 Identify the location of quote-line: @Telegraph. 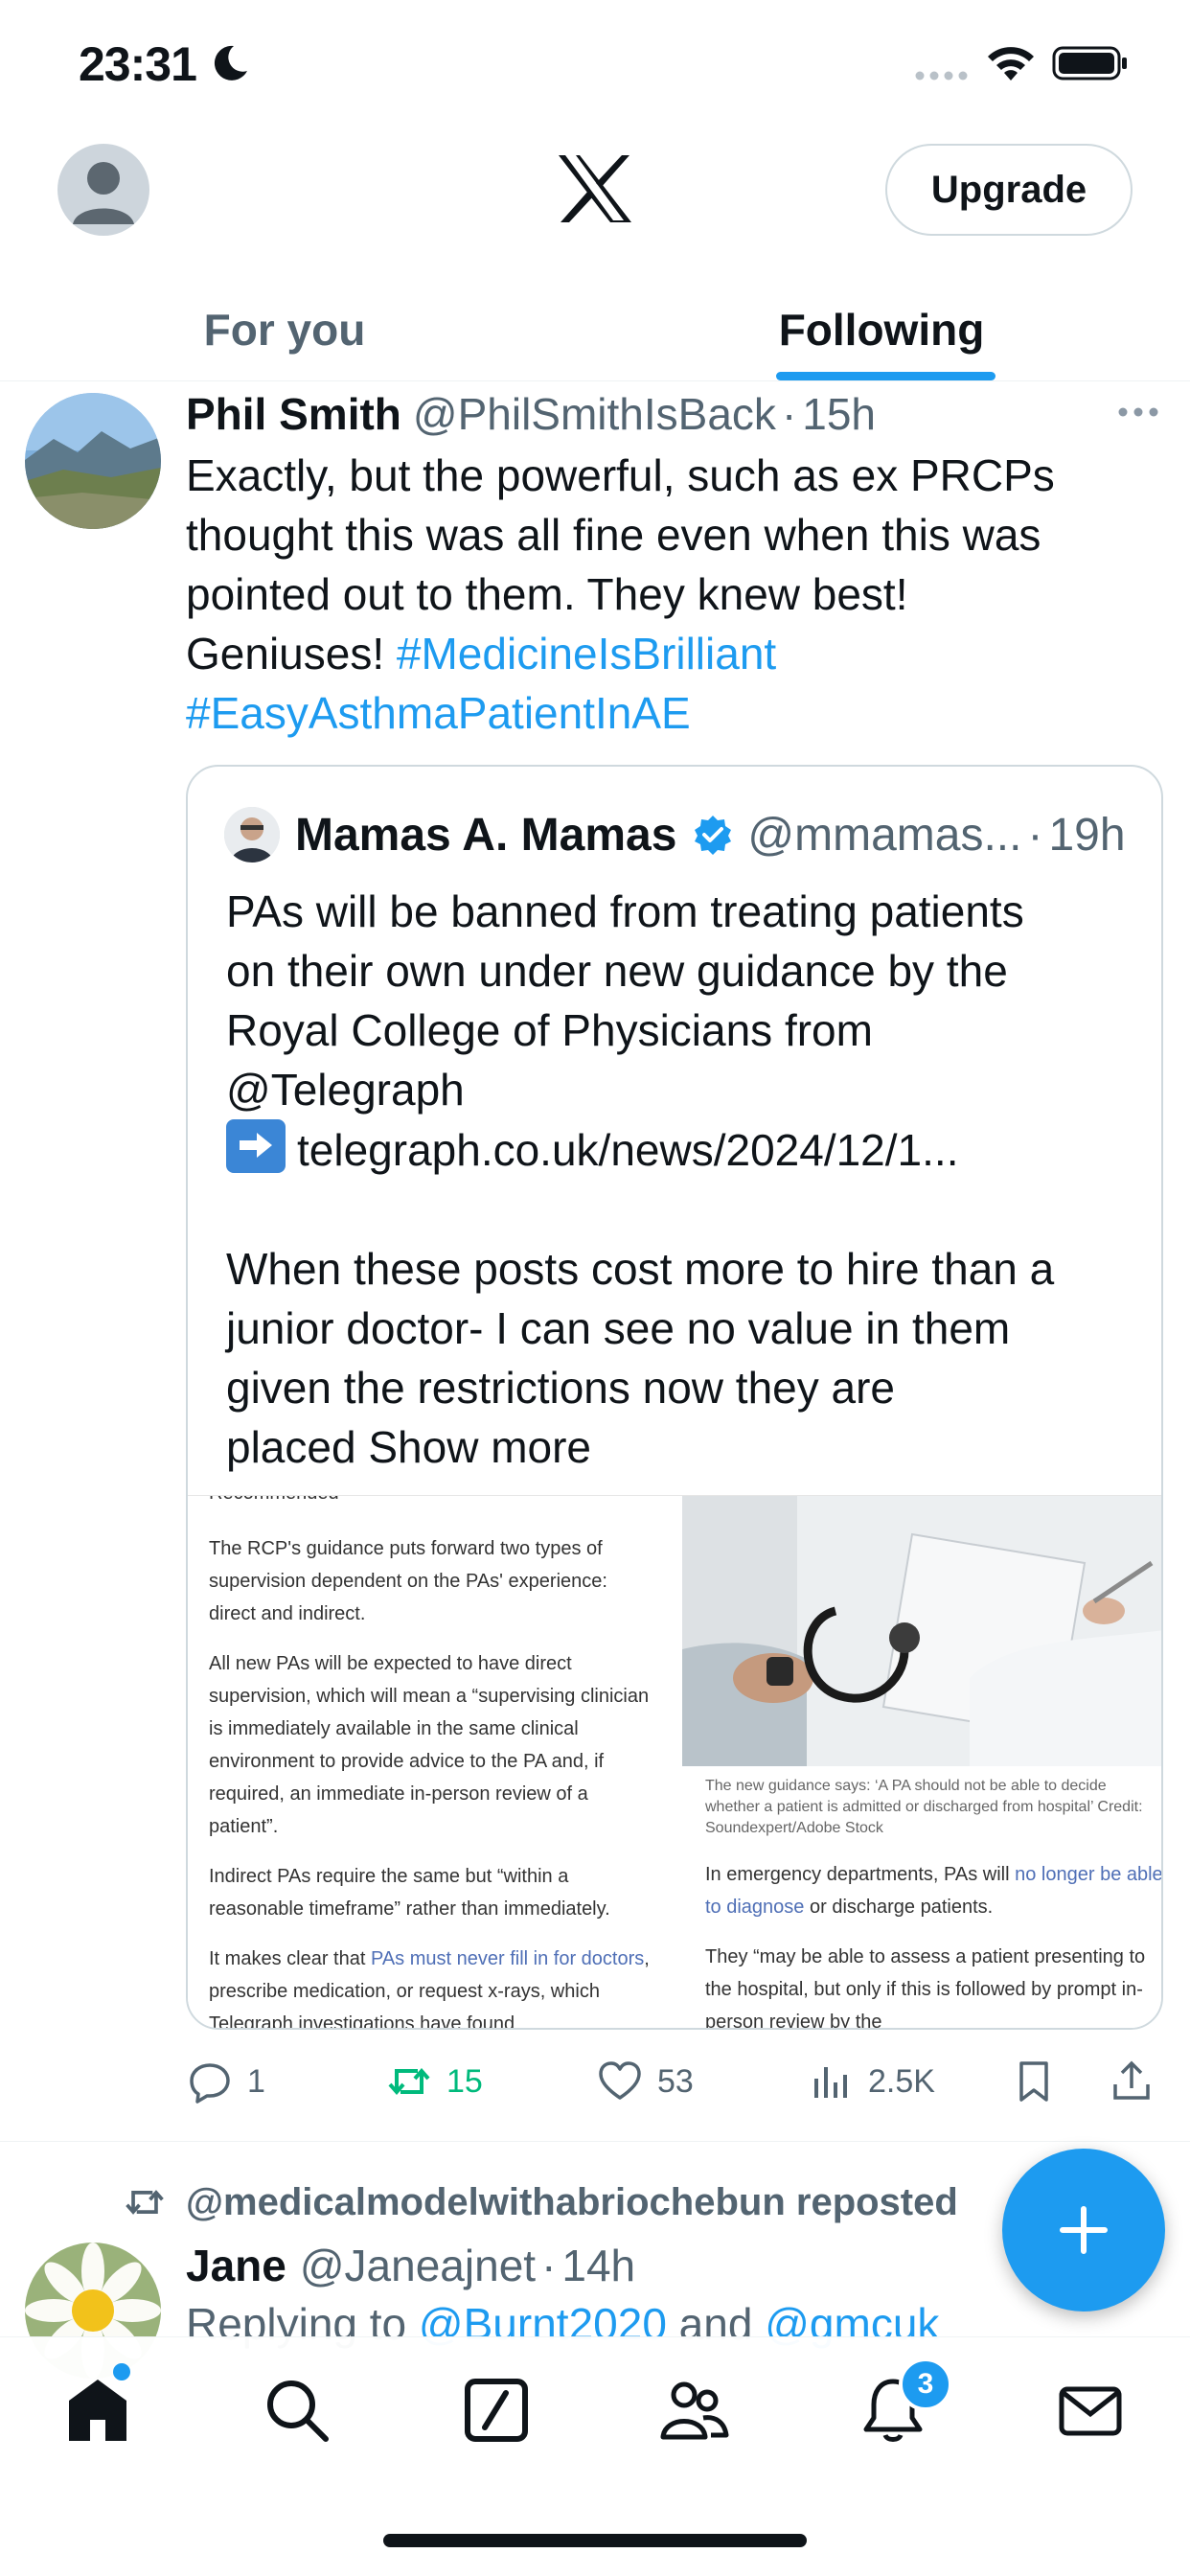
(346, 1090).